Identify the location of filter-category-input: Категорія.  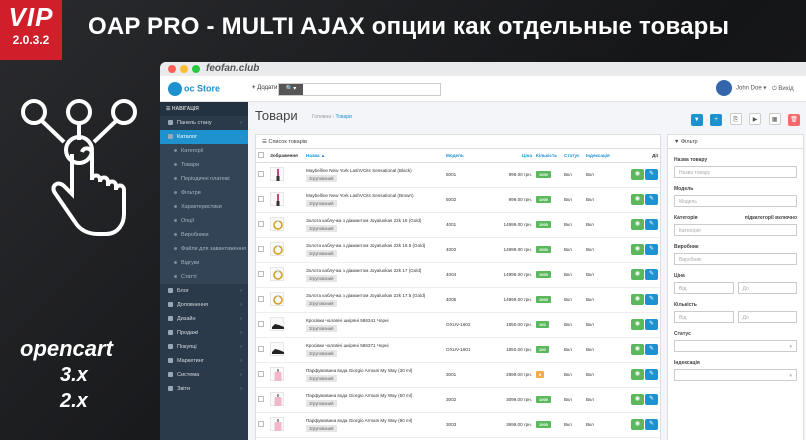
(735, 230).